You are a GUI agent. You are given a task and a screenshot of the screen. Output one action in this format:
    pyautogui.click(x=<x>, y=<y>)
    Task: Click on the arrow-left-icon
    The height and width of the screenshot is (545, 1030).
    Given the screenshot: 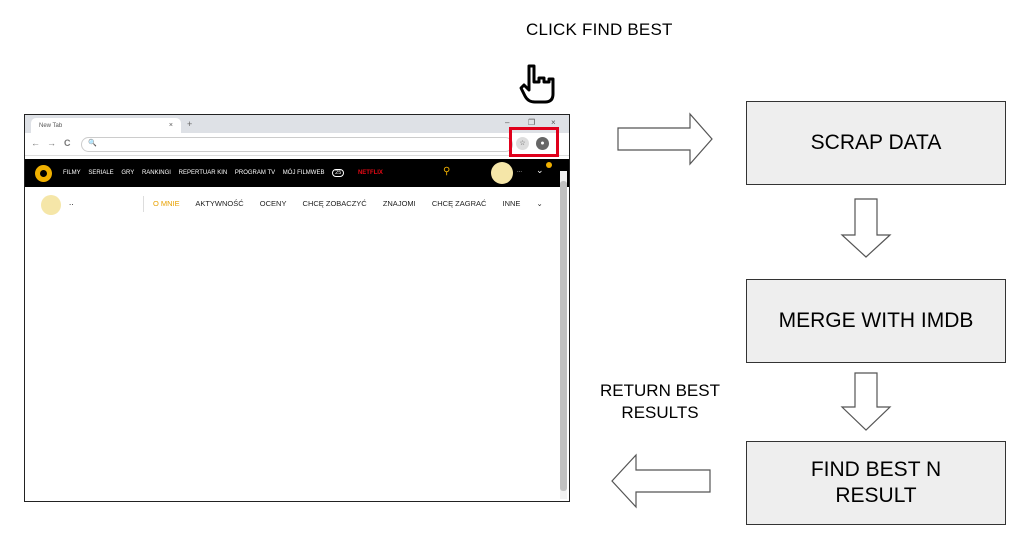 What is the action you would take?
    pyautogui.click(x=661, y=481)
    